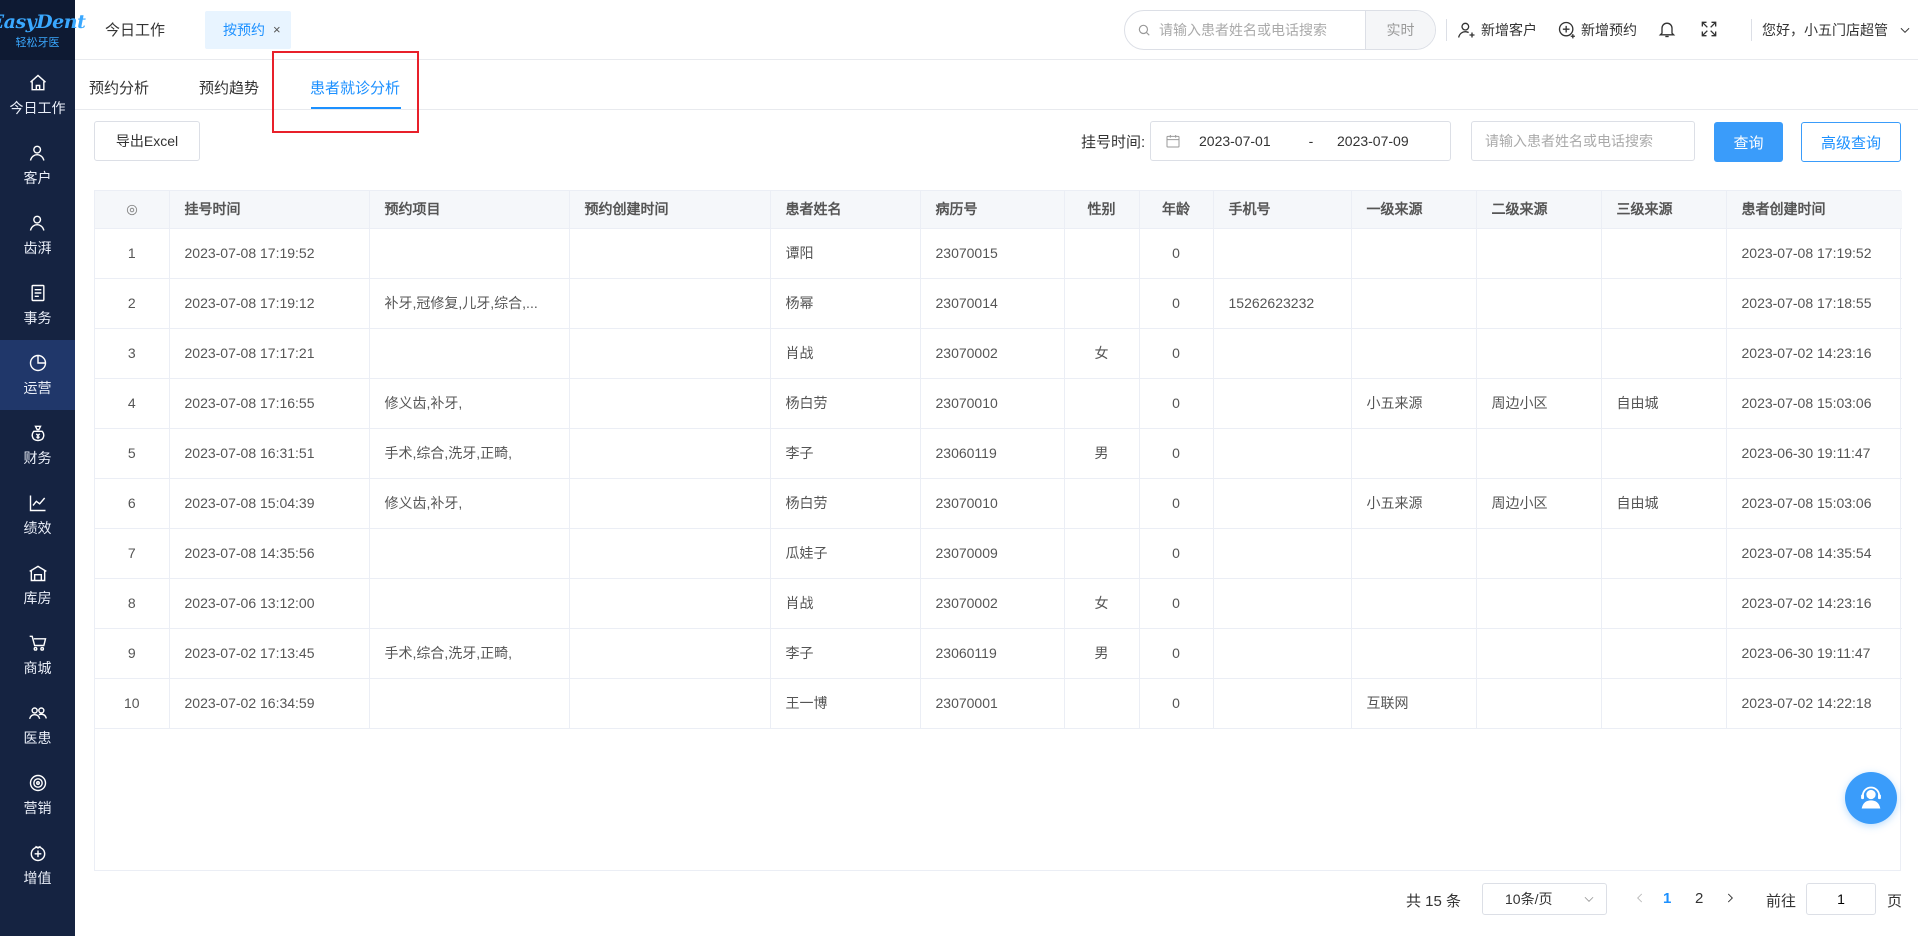  I want to click on sidebar-item-mall: 商城, so click(37, 655).